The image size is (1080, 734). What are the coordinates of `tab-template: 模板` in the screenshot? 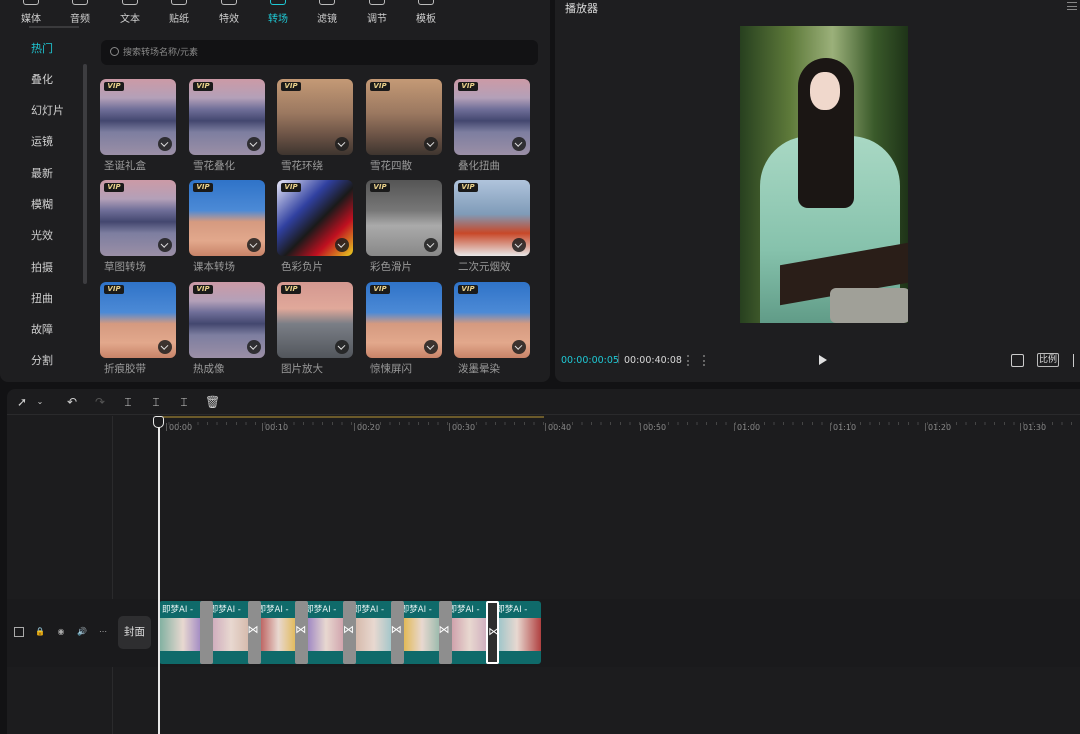 It's located at (426, 14).